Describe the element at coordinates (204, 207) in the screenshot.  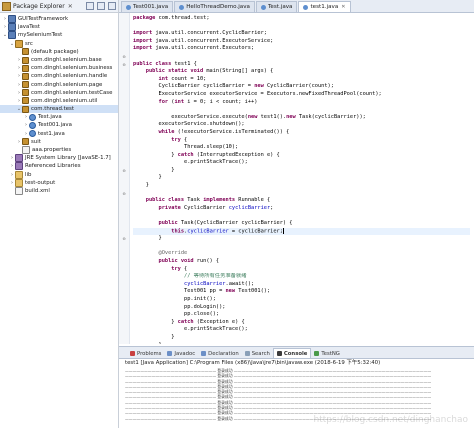
I see `code-text: CyclicBarrier` at that location.